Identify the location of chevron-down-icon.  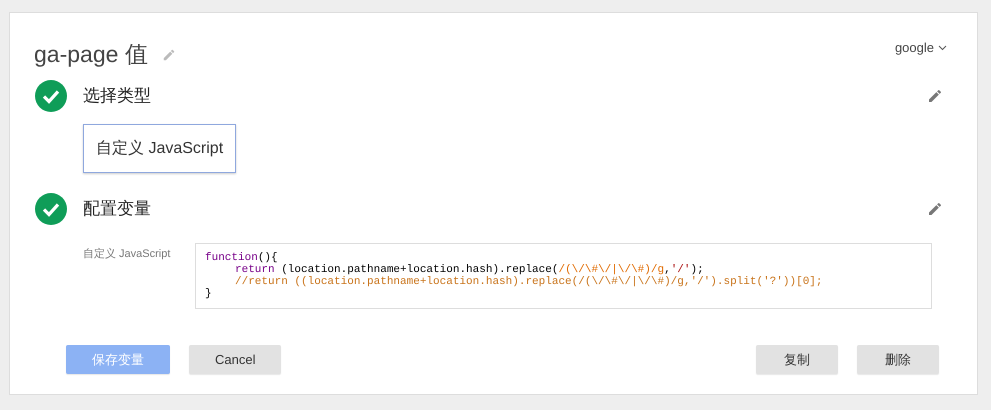
(942, 47).